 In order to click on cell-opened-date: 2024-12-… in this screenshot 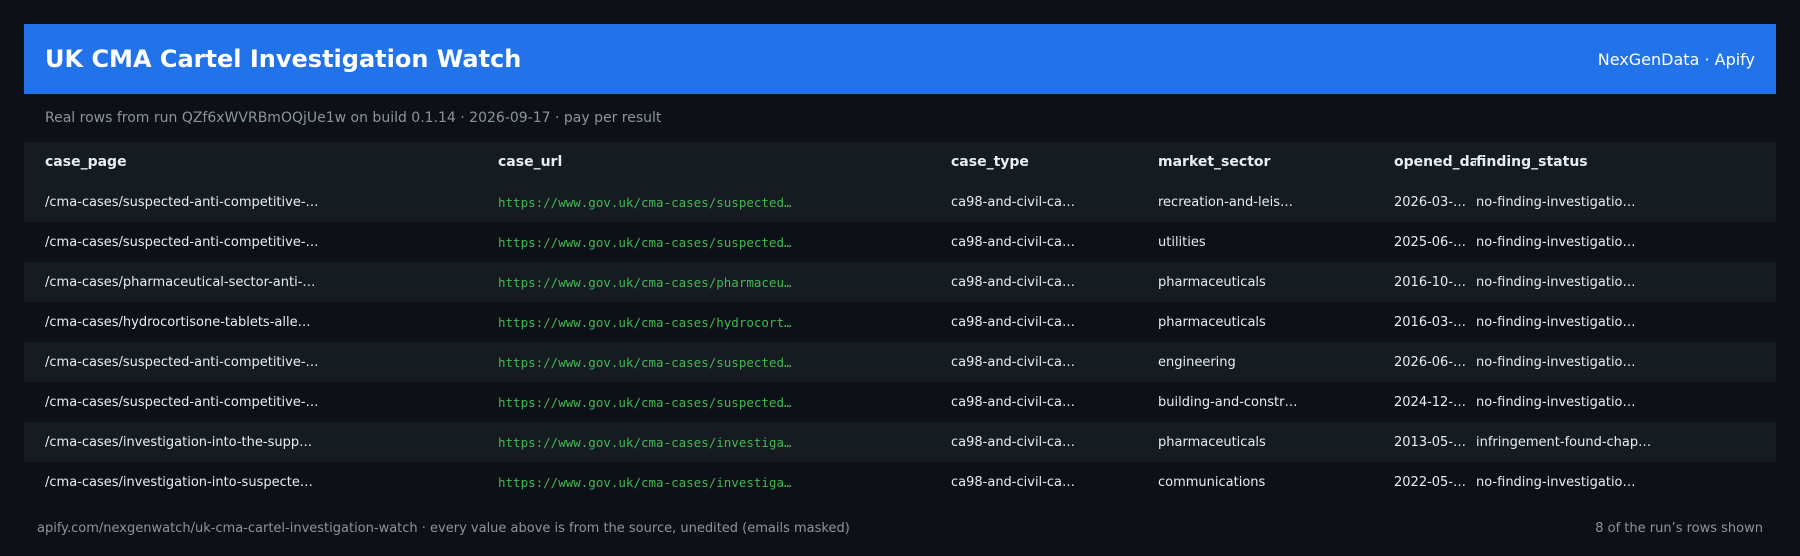, I will do `click(1430, 402)`.